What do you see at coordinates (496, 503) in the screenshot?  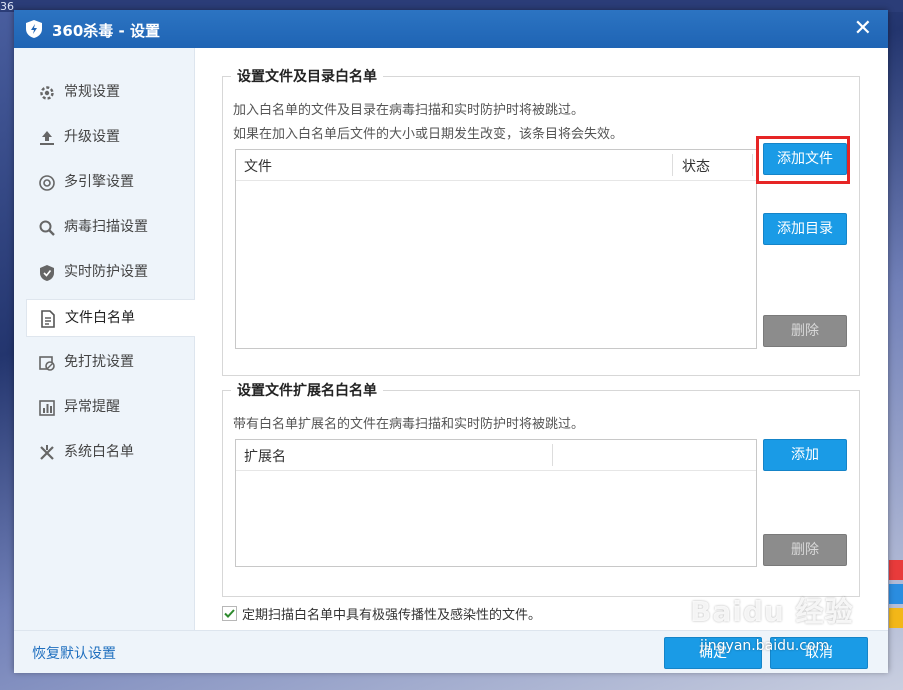 I see `extension-list: 扩展名` at bounding box center [496, 503].